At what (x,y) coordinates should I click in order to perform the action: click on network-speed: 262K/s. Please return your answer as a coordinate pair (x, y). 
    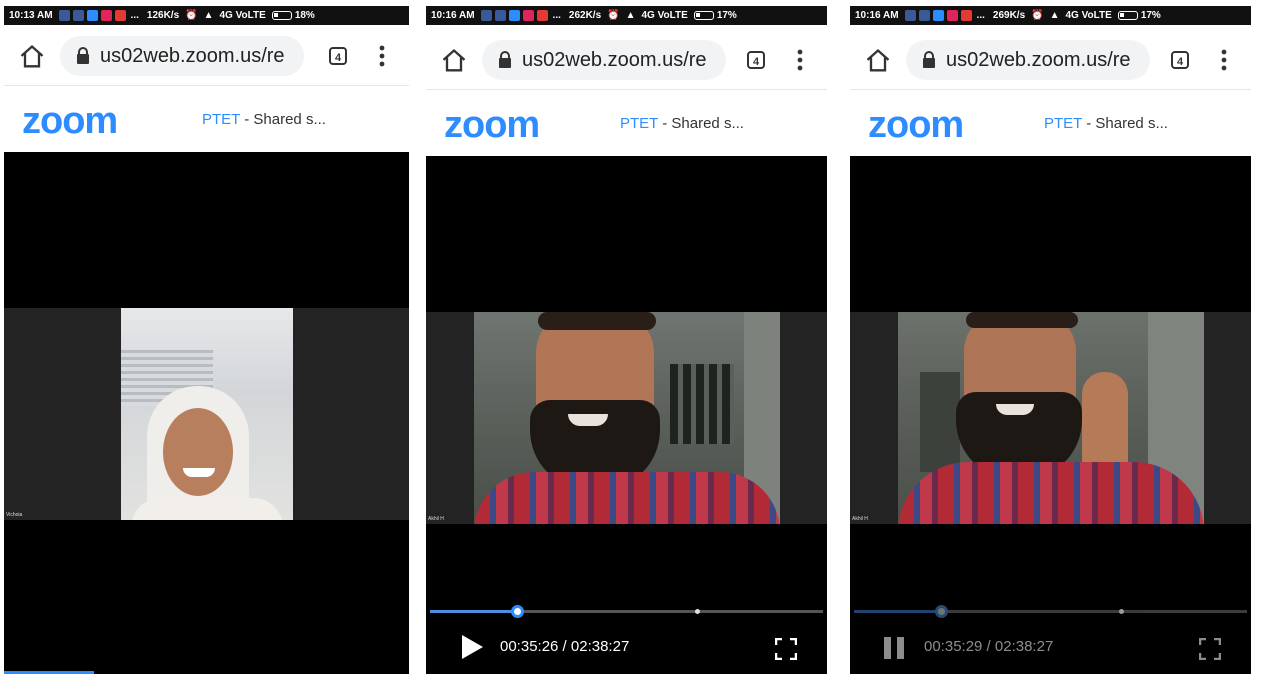
    Looking at the image, I should click on (585, 15).